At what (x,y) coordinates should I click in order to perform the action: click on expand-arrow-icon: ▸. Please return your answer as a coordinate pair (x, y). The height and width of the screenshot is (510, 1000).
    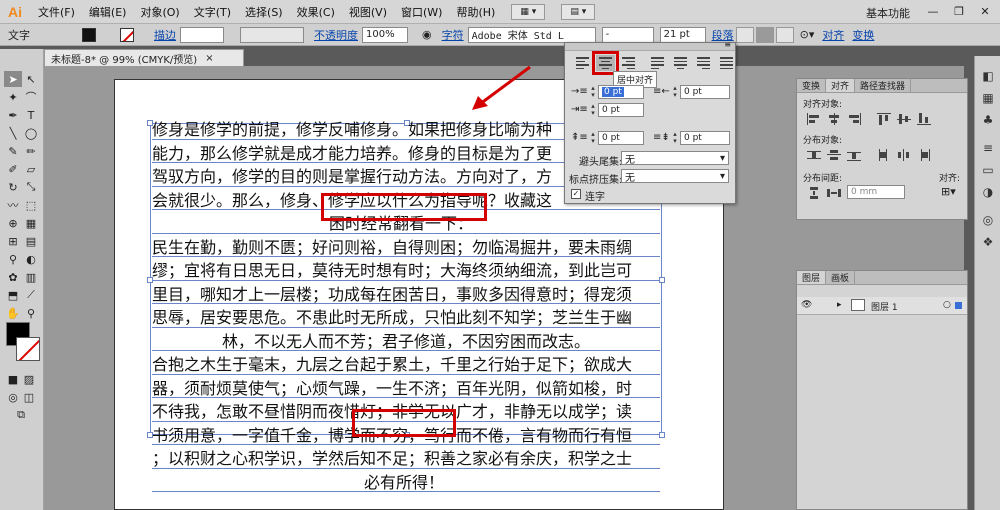
    Looking at the image, I should click on (839, 305).